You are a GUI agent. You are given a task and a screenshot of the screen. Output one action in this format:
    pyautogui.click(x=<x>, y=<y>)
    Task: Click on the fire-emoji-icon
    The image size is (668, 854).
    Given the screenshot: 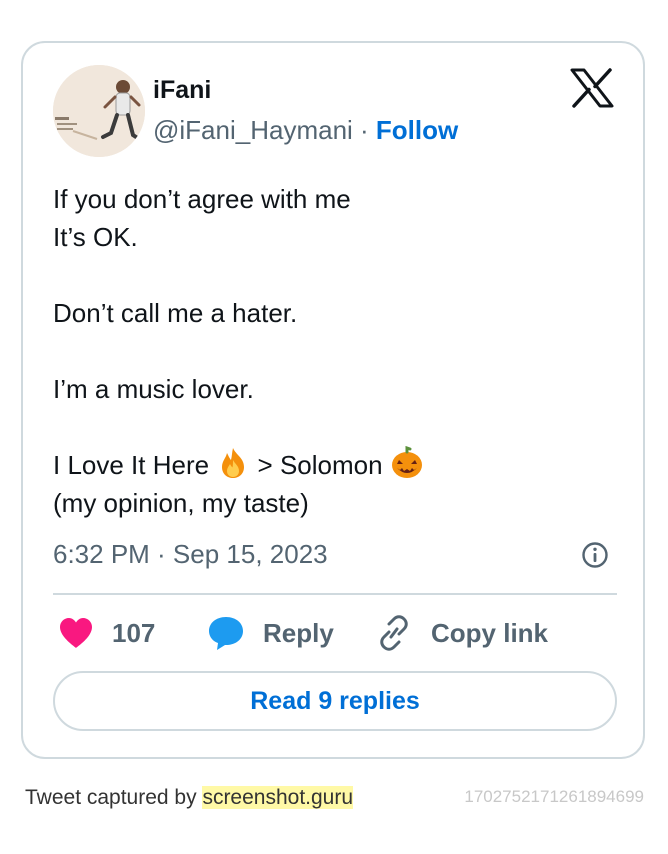 What is the action you would take?
    pyautogui.click(x=233, y=463)
    